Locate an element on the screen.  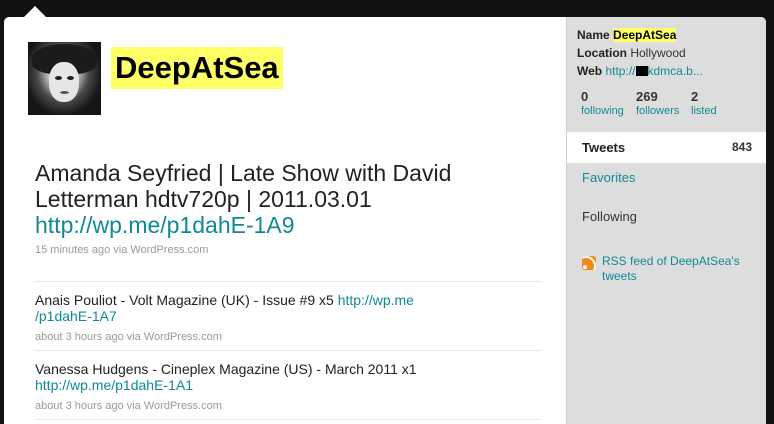
following-stat: 0 following is located at coordinates (602, 103).